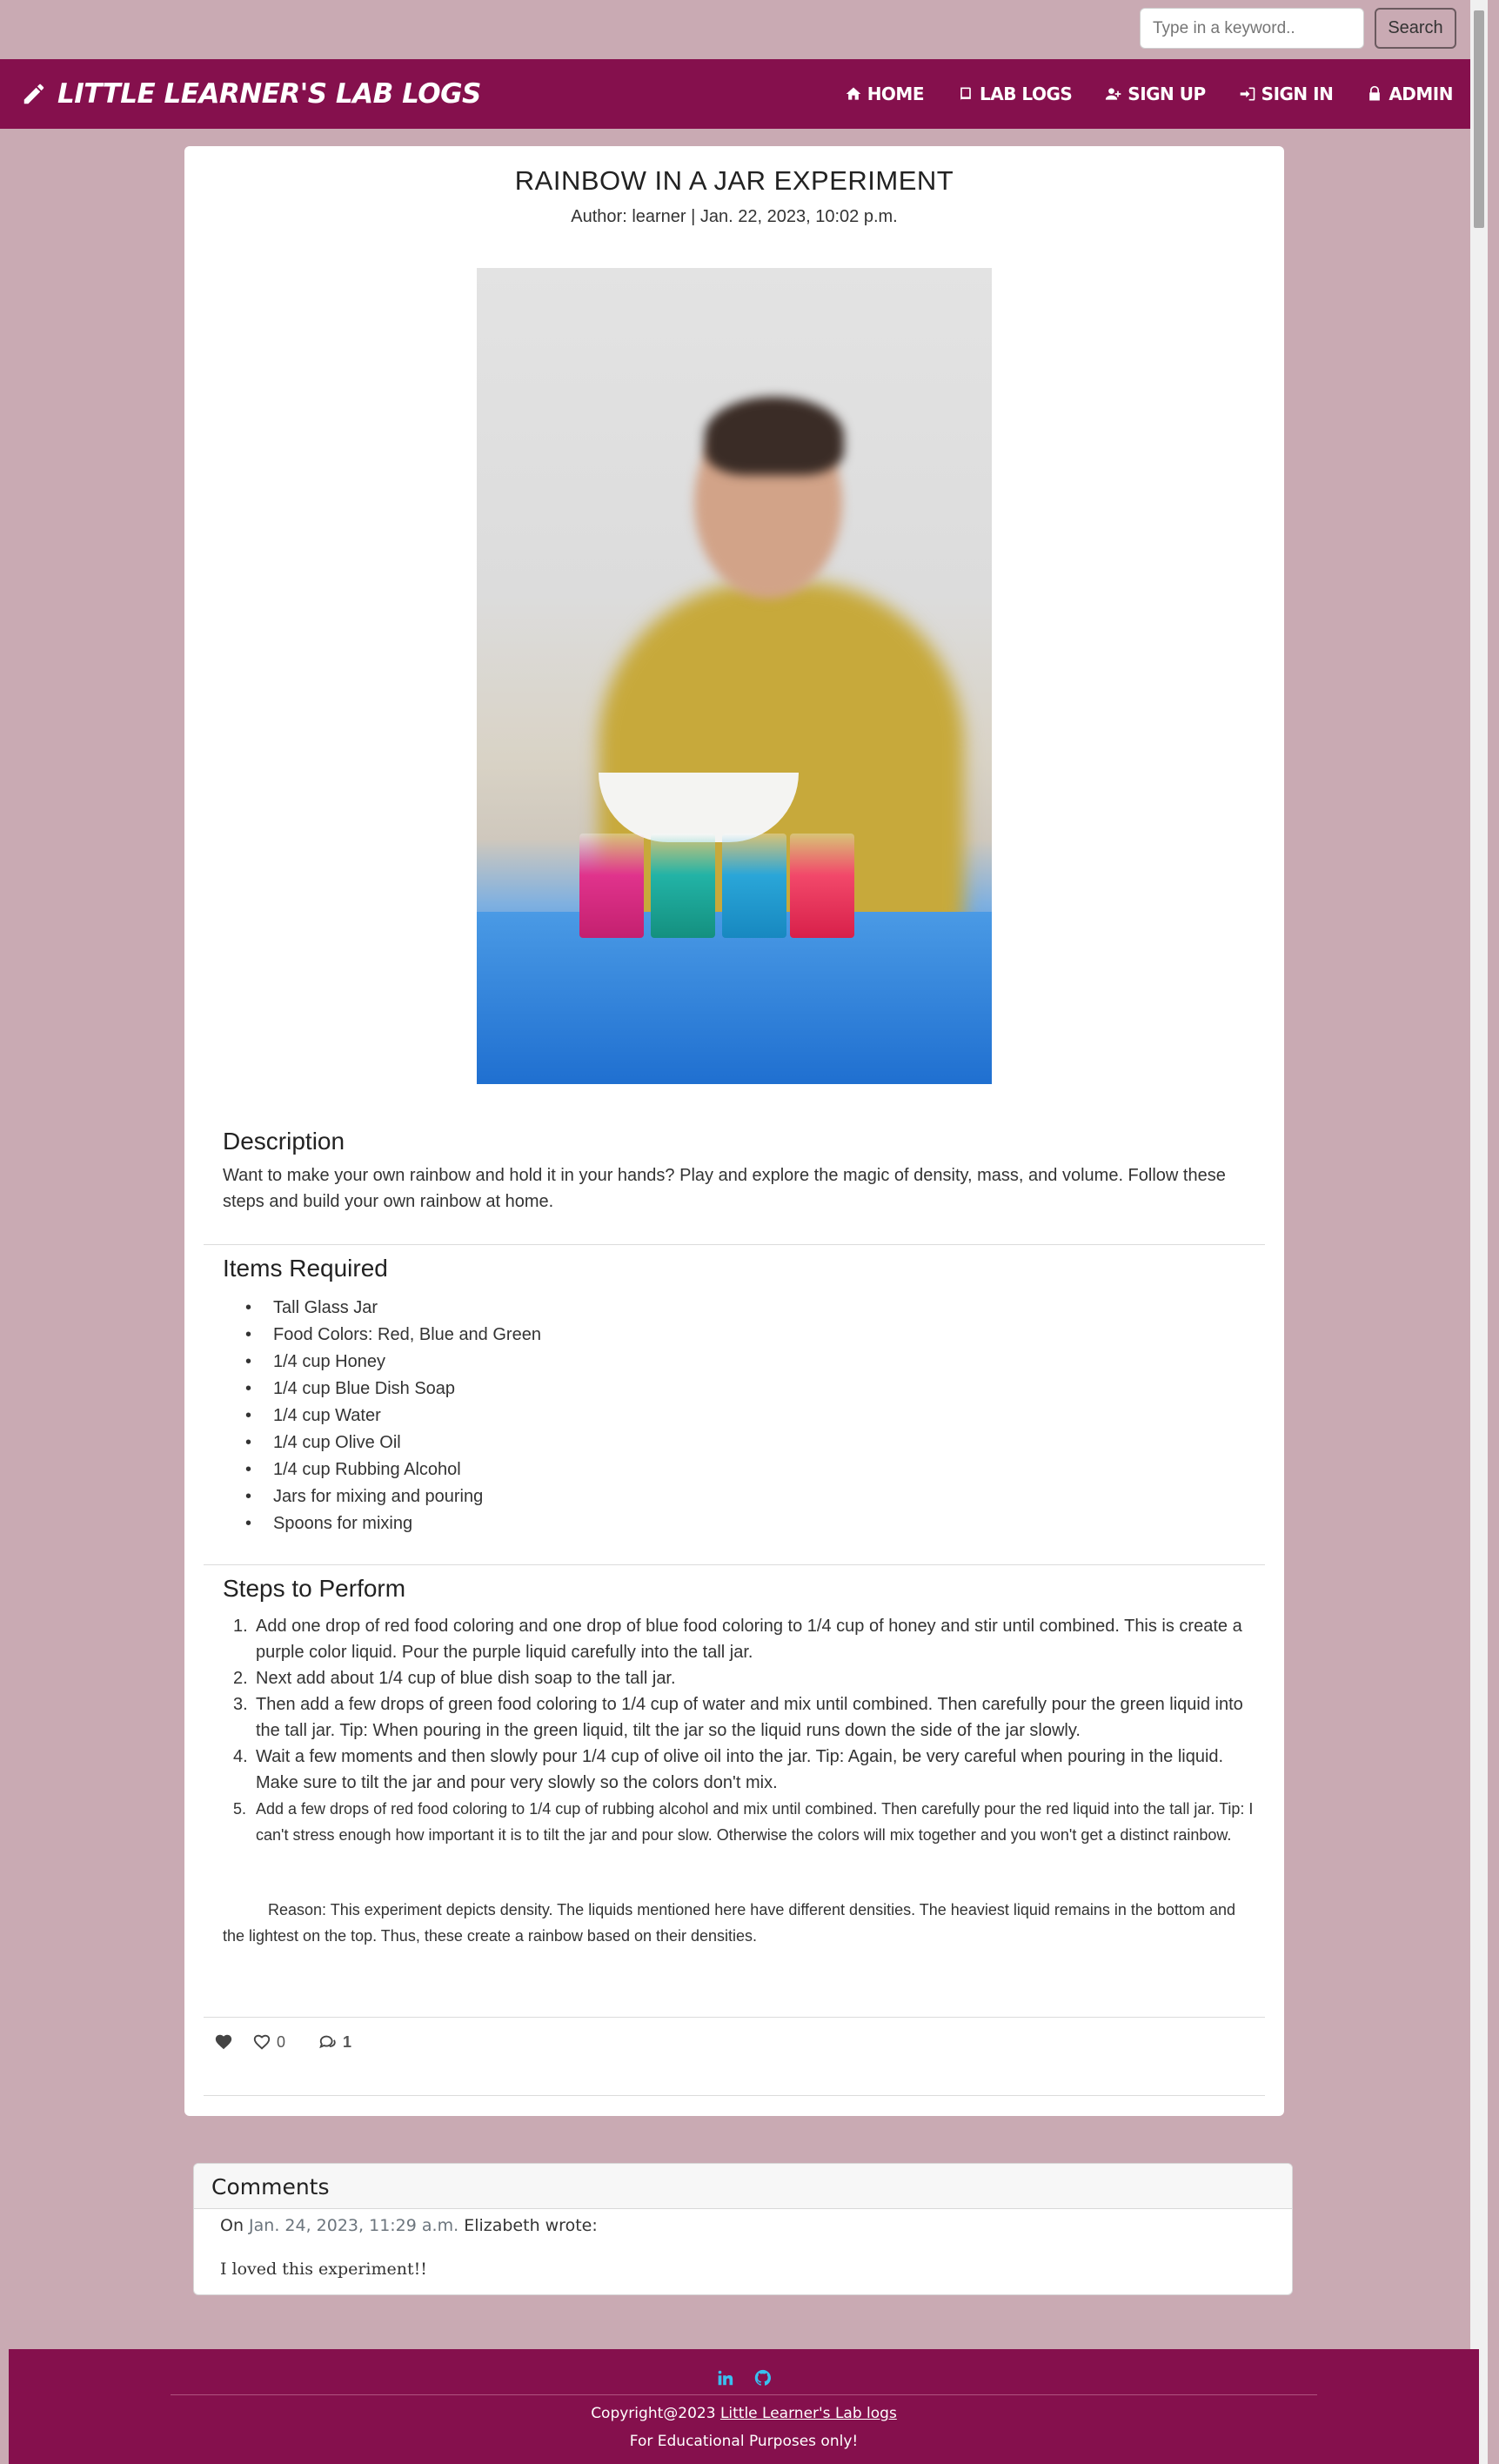 The width and height of the screenshot is (1499, 2464). Describe the element at coordinates (965, 94) in the screenshot. I see `book-icon` at that location.